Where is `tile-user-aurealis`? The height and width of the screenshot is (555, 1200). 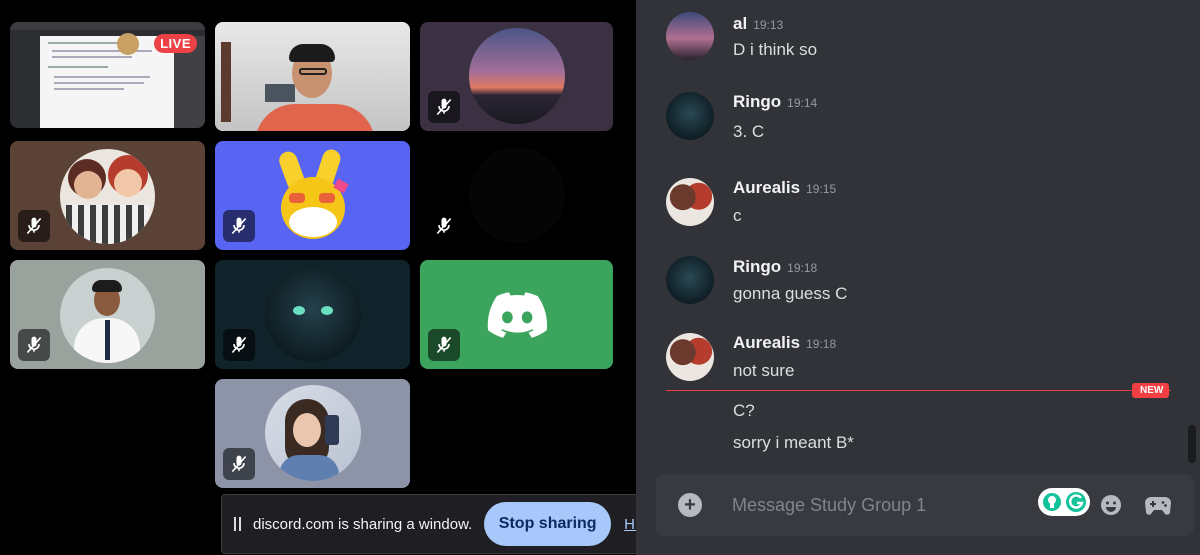
tile-user-aurealis is located at coordinates (107, 195).